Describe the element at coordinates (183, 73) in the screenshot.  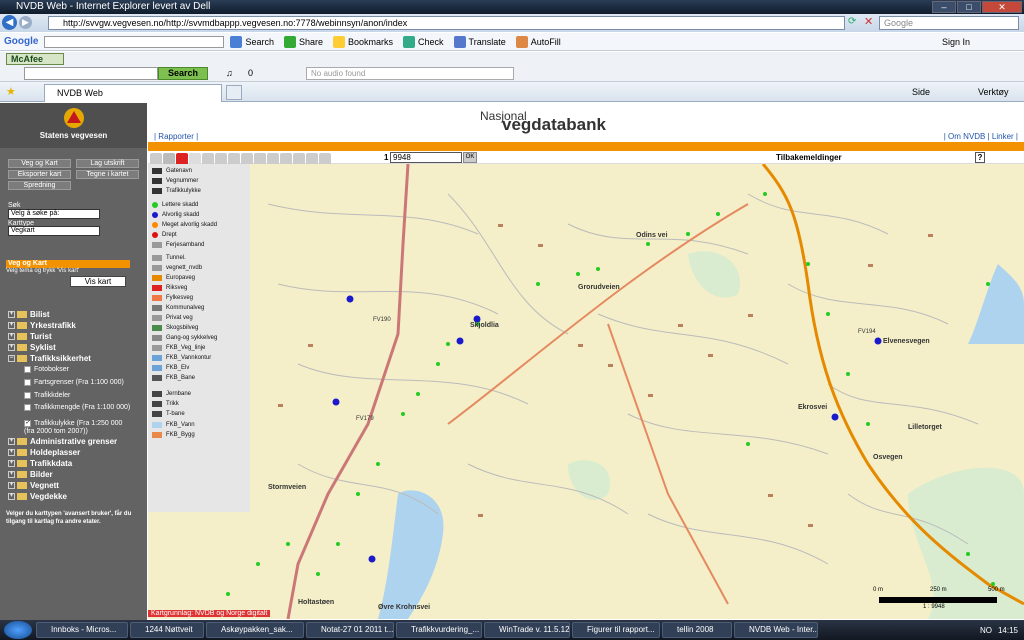
I see `toolbar-search-button: Search` at that location.